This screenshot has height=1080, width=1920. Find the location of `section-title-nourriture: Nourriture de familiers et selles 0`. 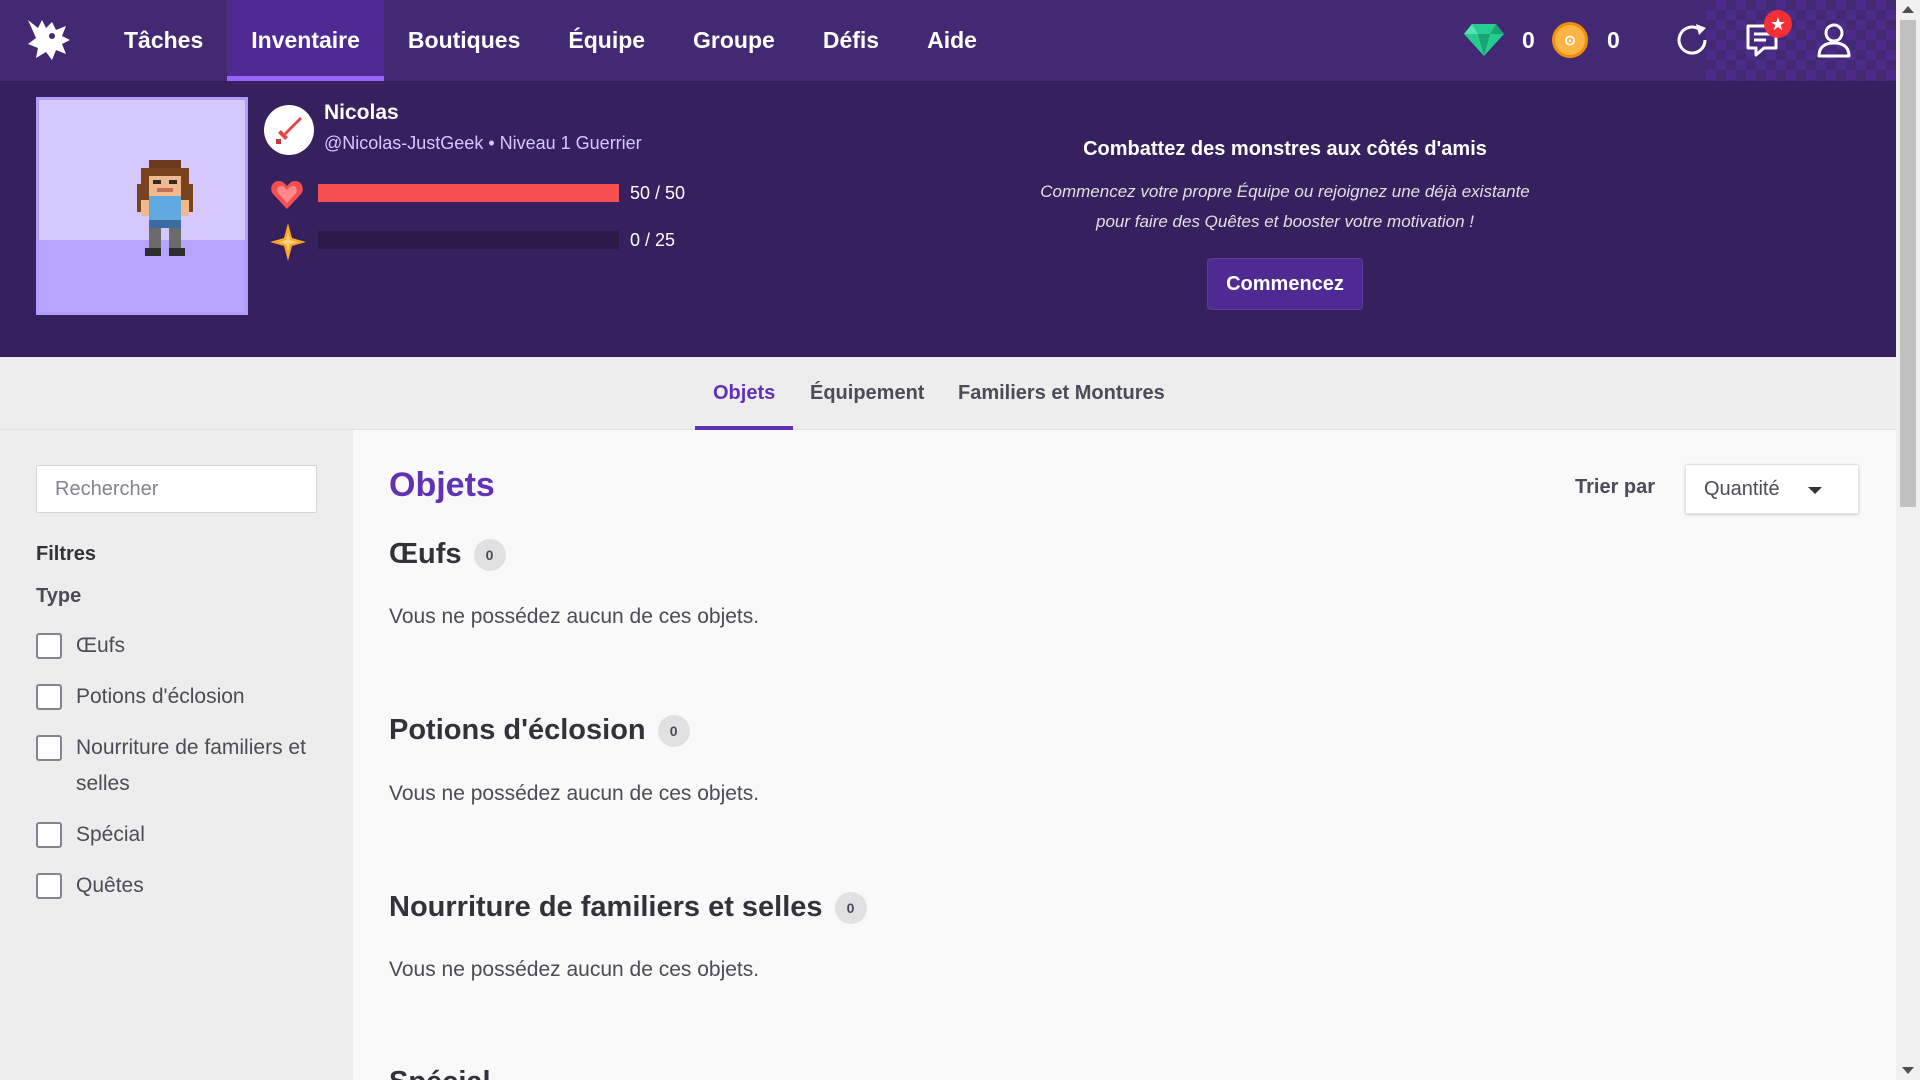

section-title-nourriture: Nourriture de familiers et selles 0 is located at coordinates (628, 907).